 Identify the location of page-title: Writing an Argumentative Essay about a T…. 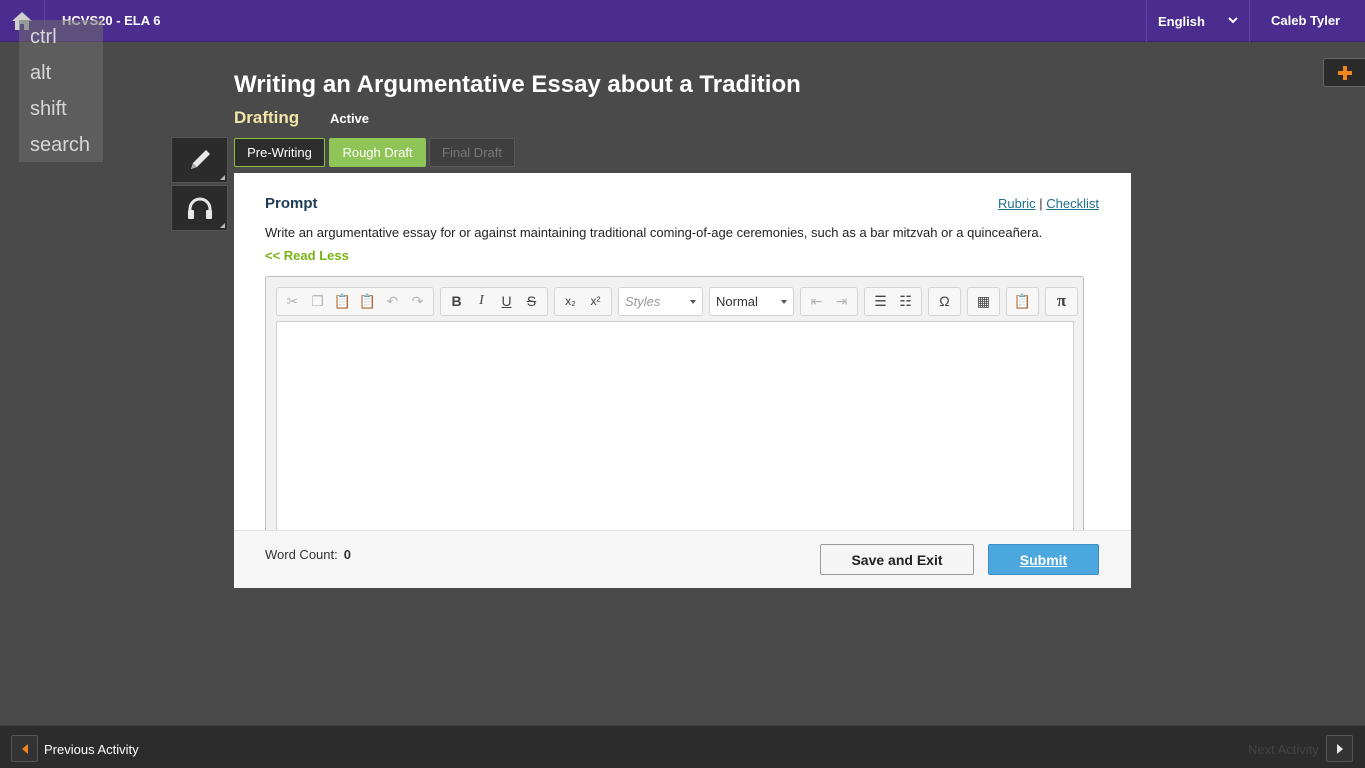
(517, 84).